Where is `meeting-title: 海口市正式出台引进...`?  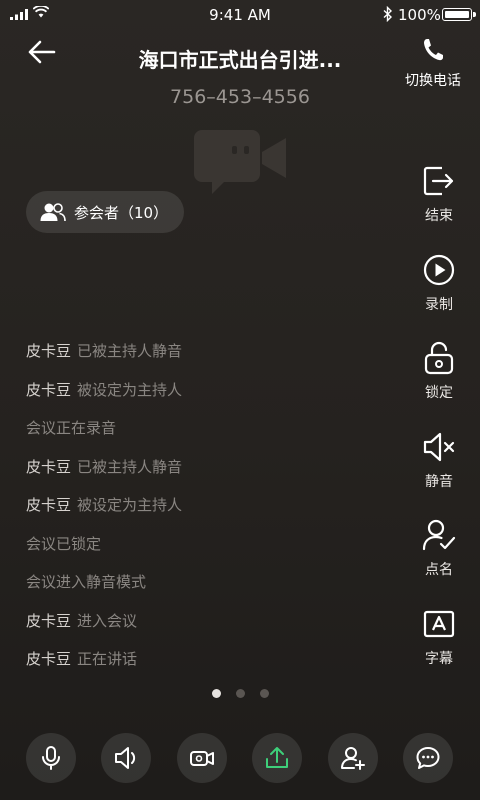
meeting-title: 海口市正式出台引进... is located at coordinates (240, 60).